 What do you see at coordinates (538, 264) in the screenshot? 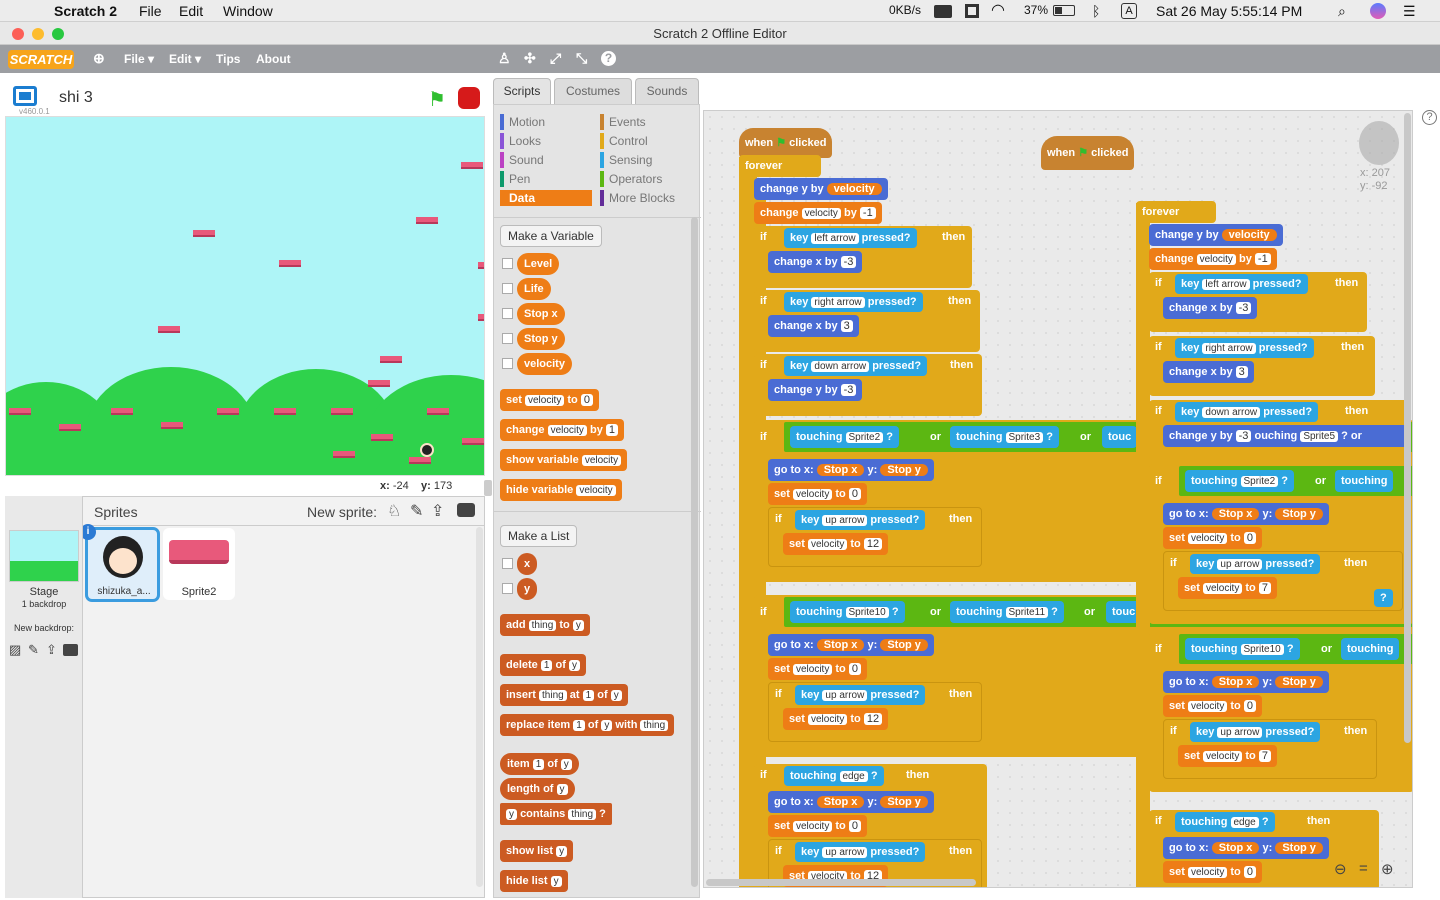
I see `variable-reporter: Level` at bounding box center [538, 264].